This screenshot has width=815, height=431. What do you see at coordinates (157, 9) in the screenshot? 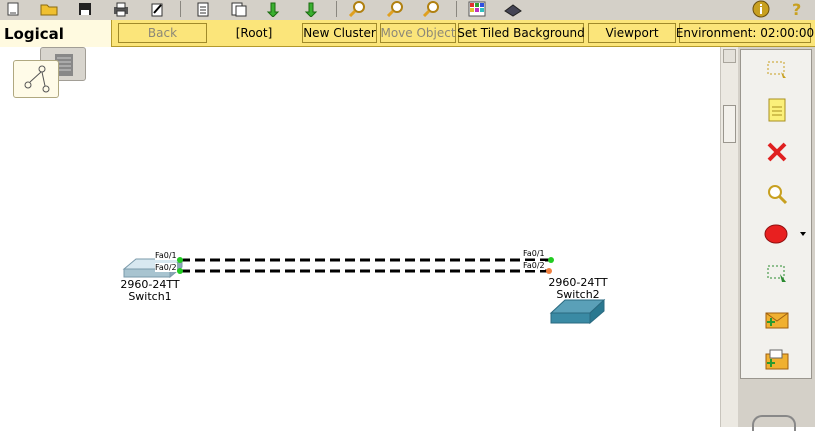
I see `edit-icon` at bounding box center [157, 9].